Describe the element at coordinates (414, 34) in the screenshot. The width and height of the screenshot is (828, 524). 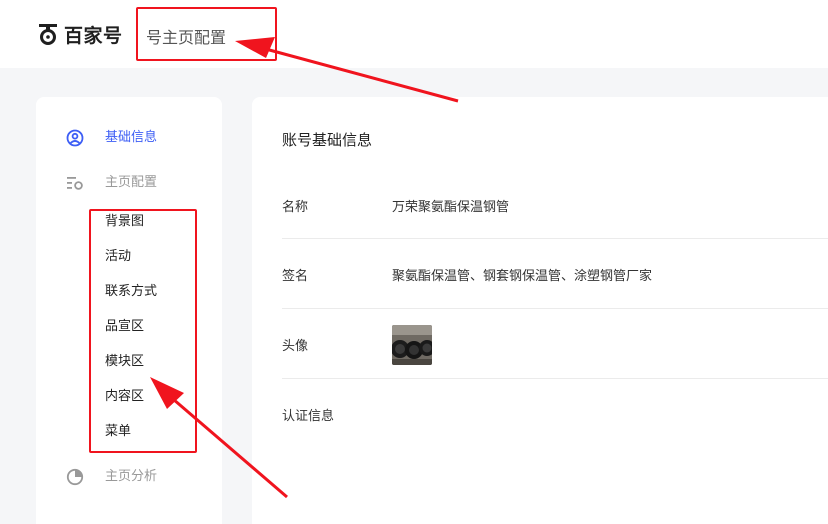
I see `top-header: 百家号 号主页配置` at that location.